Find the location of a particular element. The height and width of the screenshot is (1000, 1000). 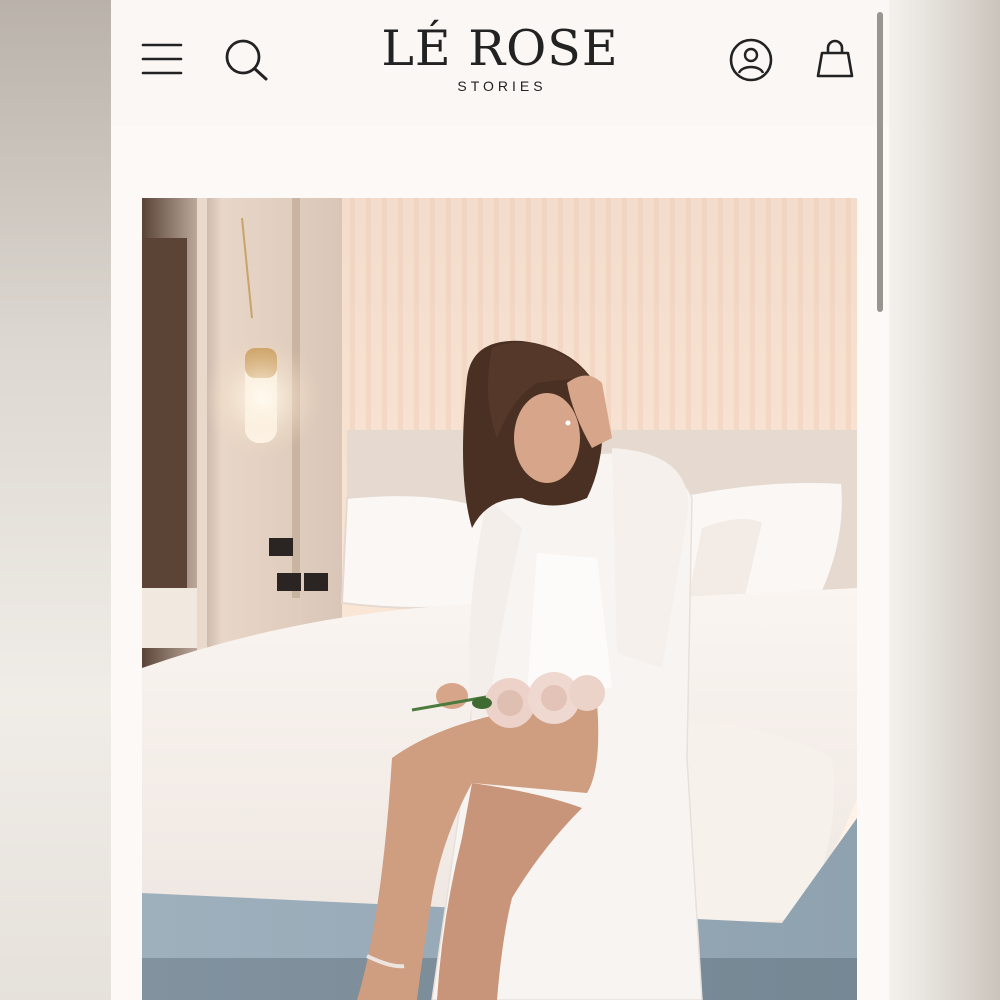

brand-logo: LÉ ROSE STORIES is located at coordinates (500, 57).